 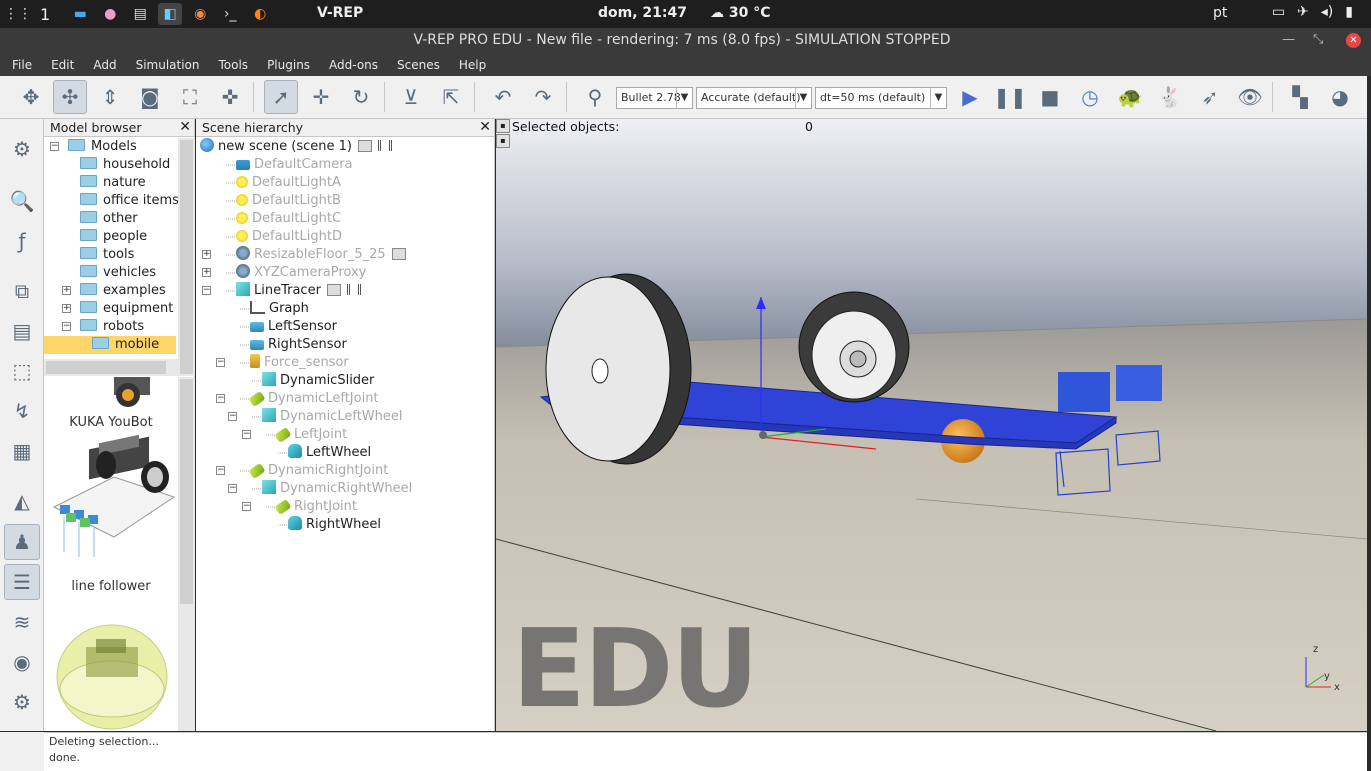 What do you see at coordinates (22, 371) in the screenshot?
I see `shape-edit-icon: ⬚` at bounding box center [22, 371].